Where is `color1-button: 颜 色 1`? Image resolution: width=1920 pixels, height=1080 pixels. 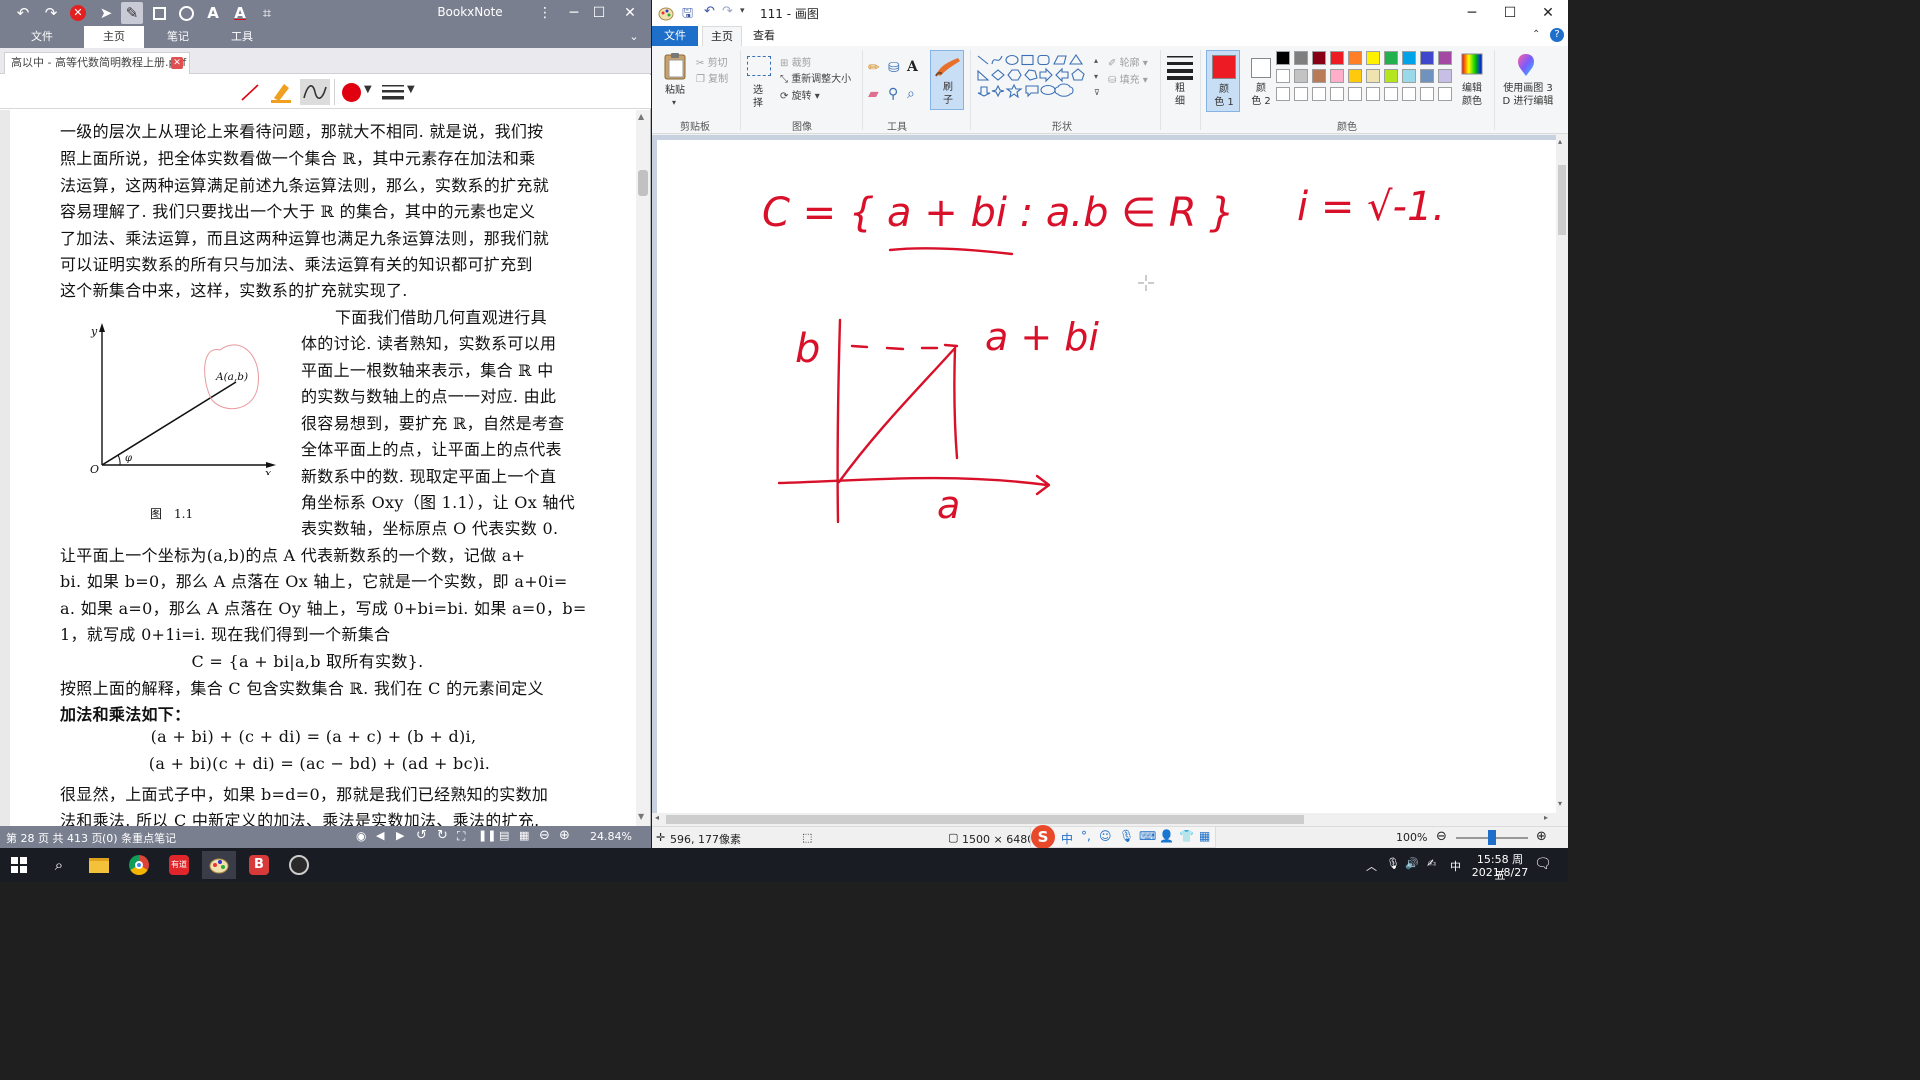
color1-button: 颜 色 1 is located at coordinates (1223, 81).